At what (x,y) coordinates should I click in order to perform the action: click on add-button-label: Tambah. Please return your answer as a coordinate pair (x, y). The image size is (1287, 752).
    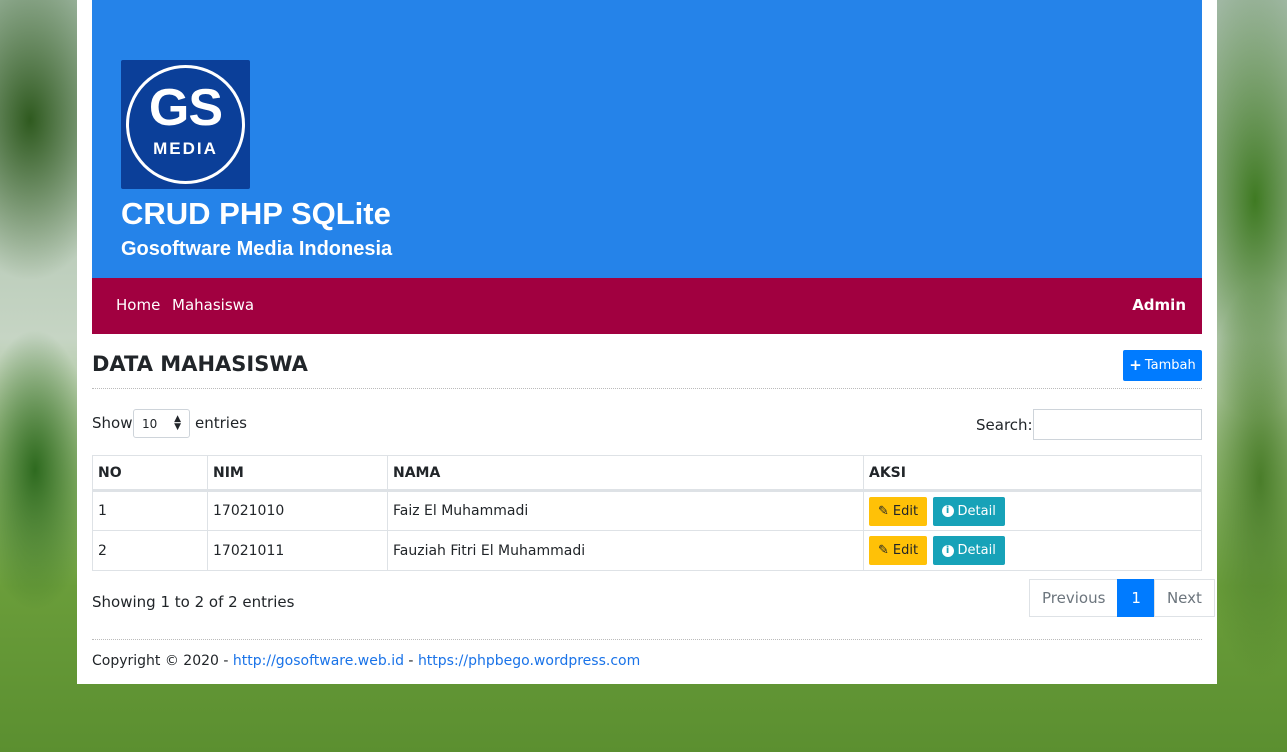
    Looking at the image, I should click on (1170, 365).